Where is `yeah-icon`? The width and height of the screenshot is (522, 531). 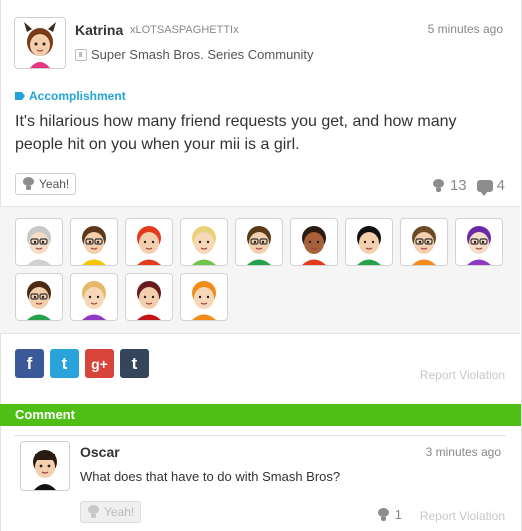 yeah-icon is located at coordinates (29, 184).